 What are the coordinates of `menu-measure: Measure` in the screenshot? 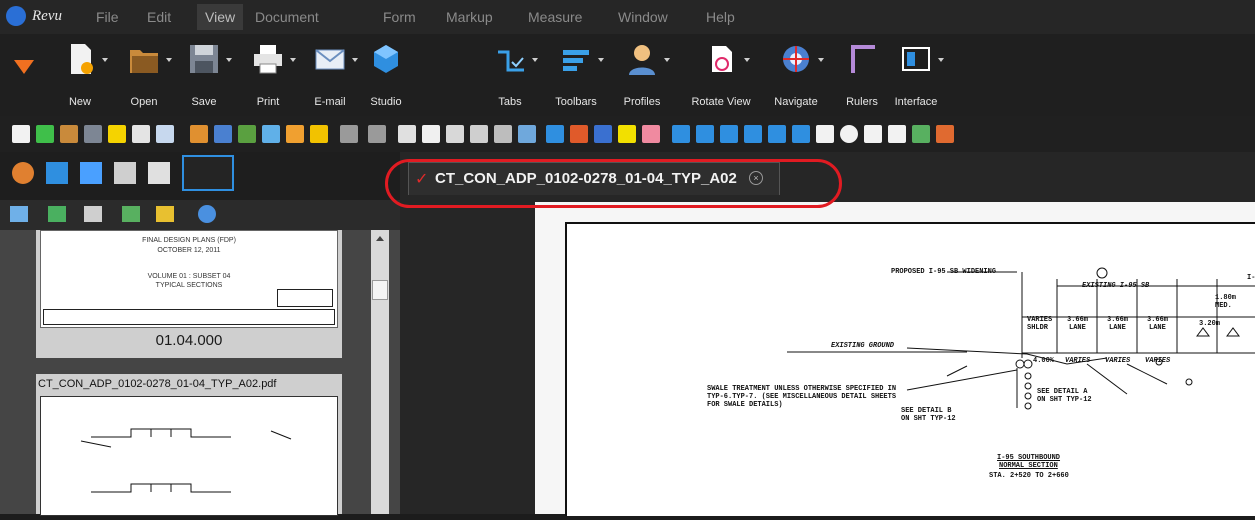 It's located at (555, 17).